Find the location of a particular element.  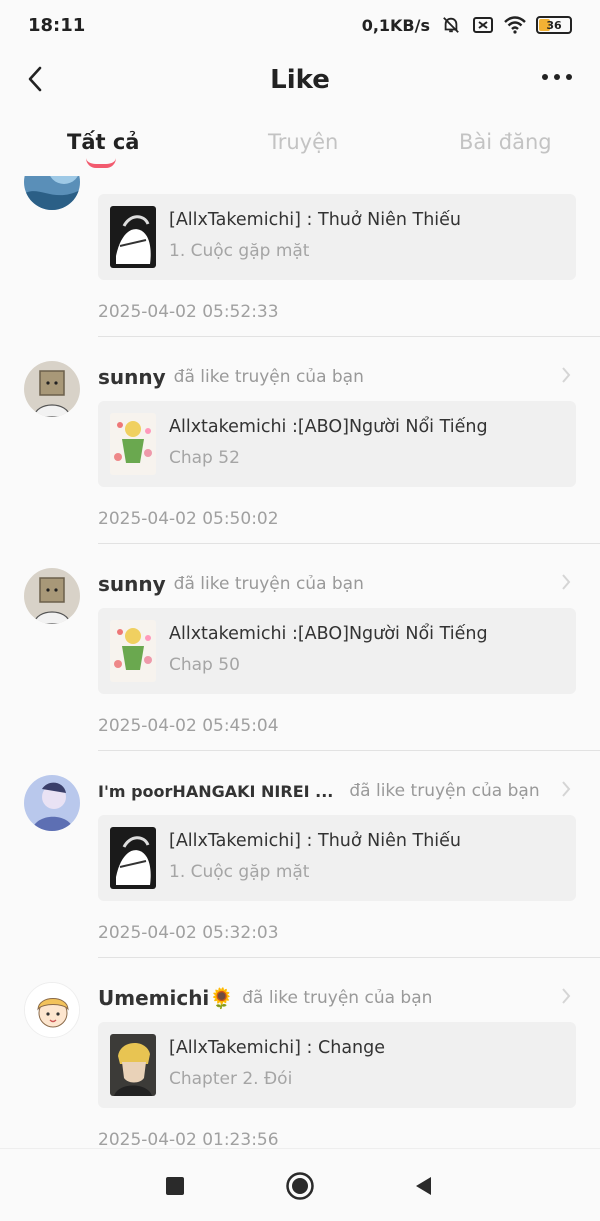

tab-comics: Truyện is located at coordinates (303, 142).